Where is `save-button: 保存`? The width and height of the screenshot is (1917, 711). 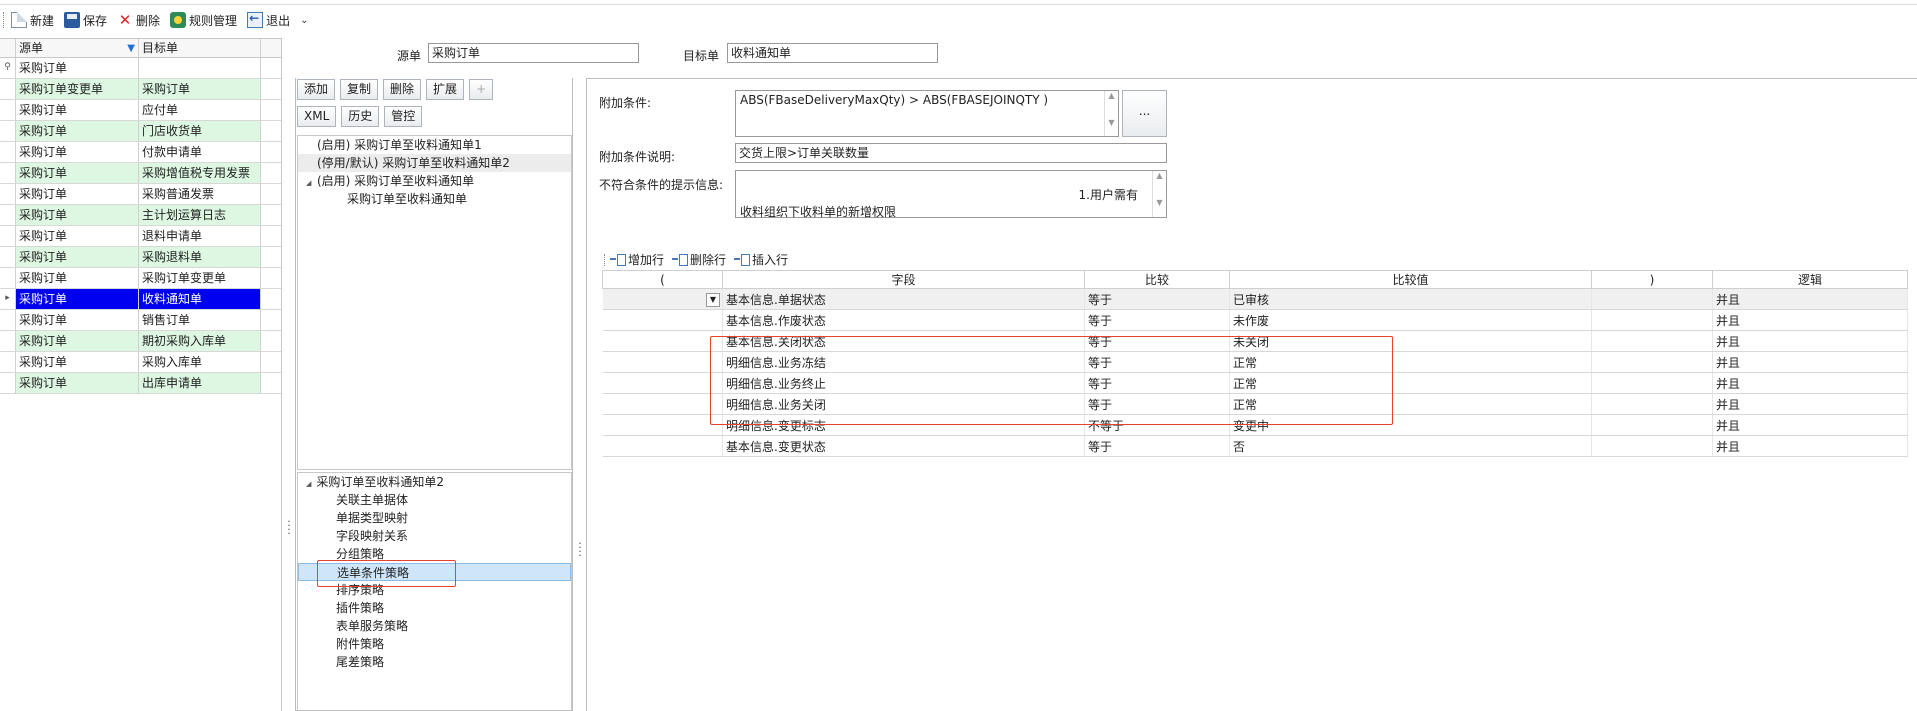
save-button: 保存 is located at coordinates (85, 20).